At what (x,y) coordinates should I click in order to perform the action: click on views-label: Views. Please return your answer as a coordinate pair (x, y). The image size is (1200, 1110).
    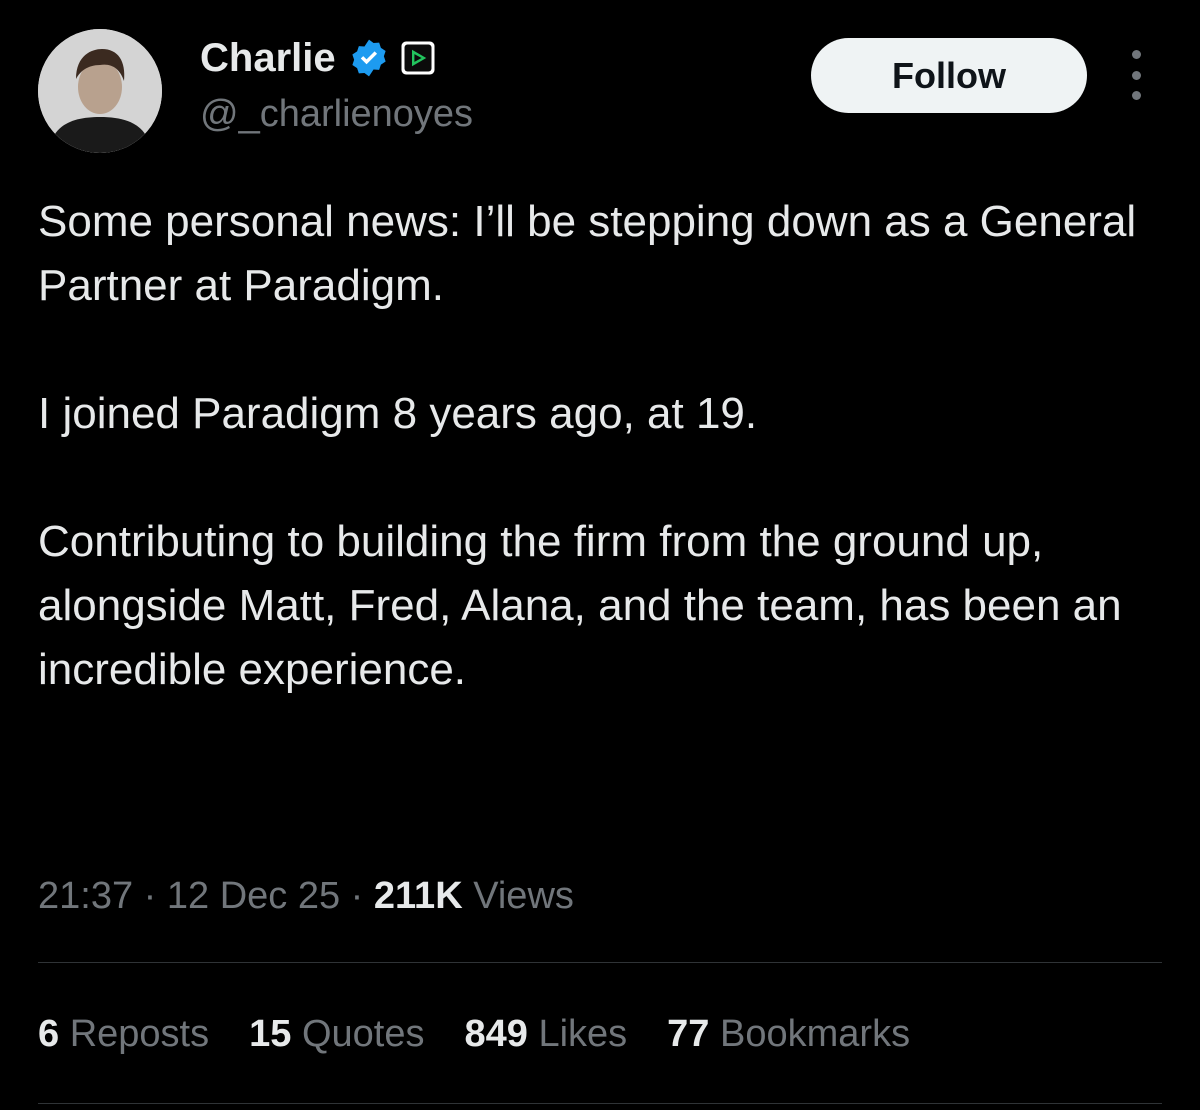
    Looking at the image, I should click on (523, 896).